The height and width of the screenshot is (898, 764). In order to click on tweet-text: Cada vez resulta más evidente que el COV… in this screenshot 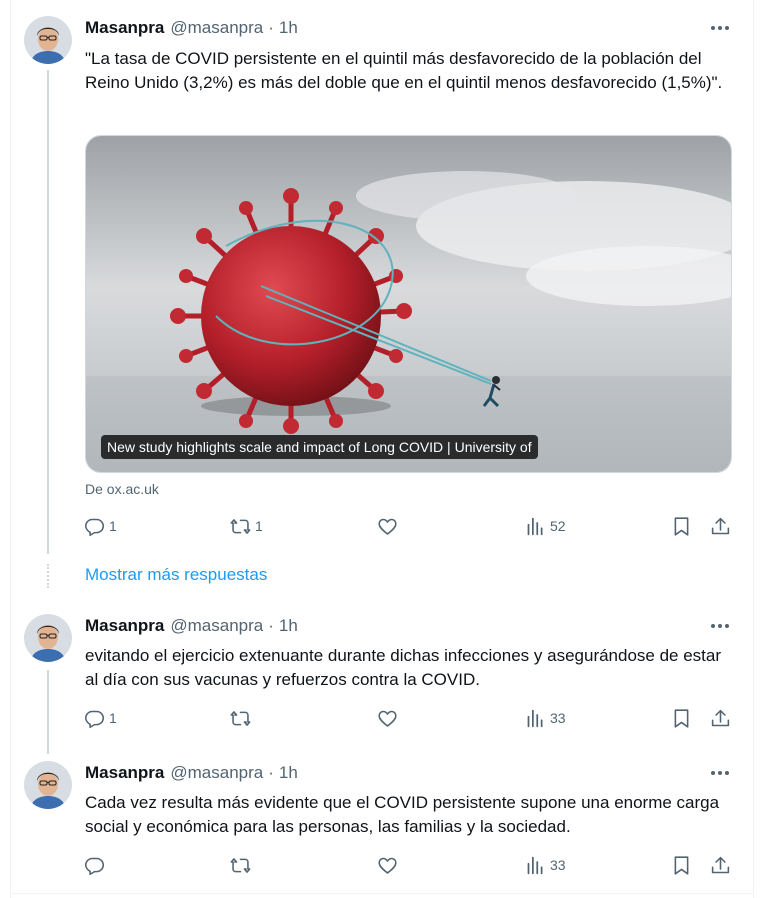, I will do `click(402, 814)`.